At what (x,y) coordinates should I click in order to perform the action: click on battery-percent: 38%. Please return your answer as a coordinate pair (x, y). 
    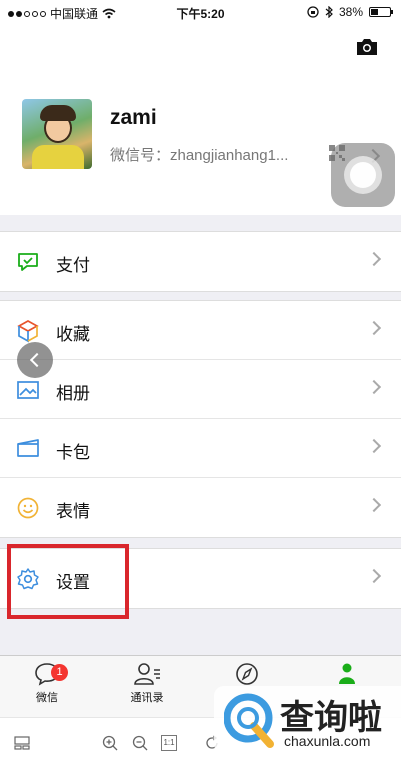
    Looking at the image, I should click on (350, 12).